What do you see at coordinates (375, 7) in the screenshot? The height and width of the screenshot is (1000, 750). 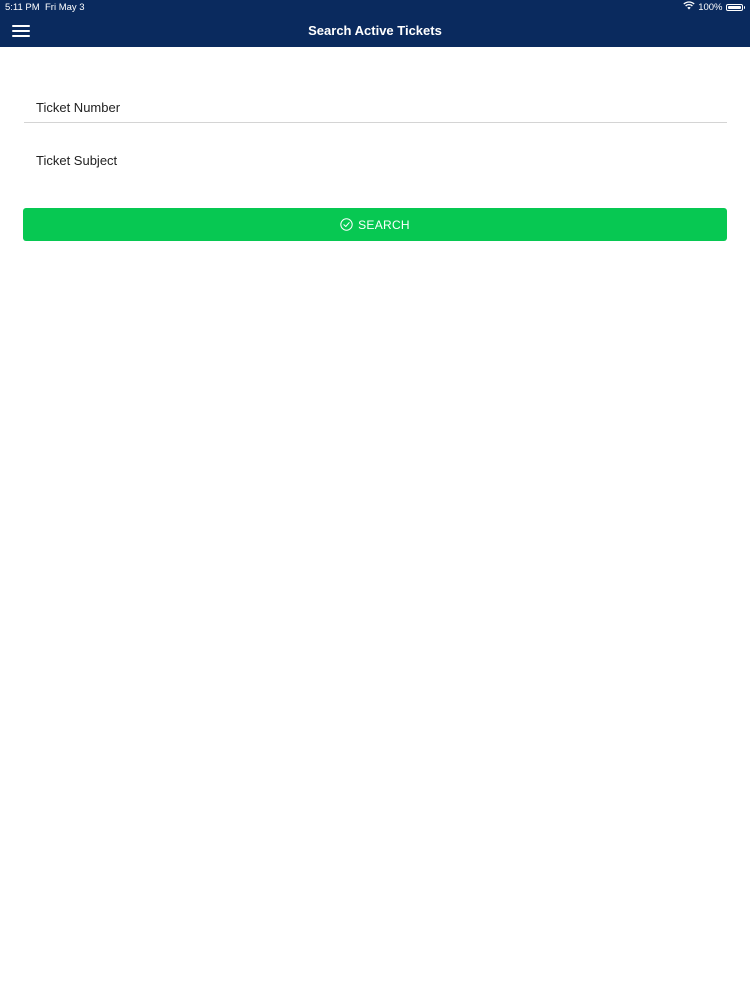 I see `status-bar: 5:11 PM Fri May 3 100%` at bounding box center [375, 7].